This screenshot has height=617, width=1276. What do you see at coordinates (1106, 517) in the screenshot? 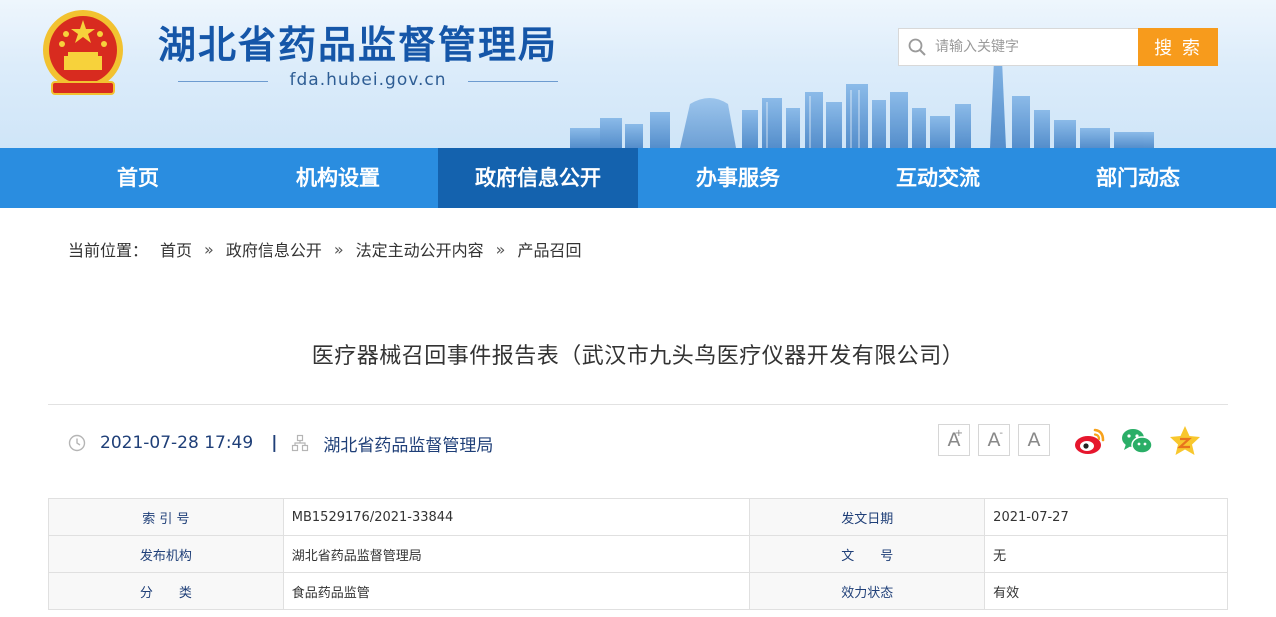
I see `value-issue-date: 2021-07-27` at bounding box center [1106, 517].